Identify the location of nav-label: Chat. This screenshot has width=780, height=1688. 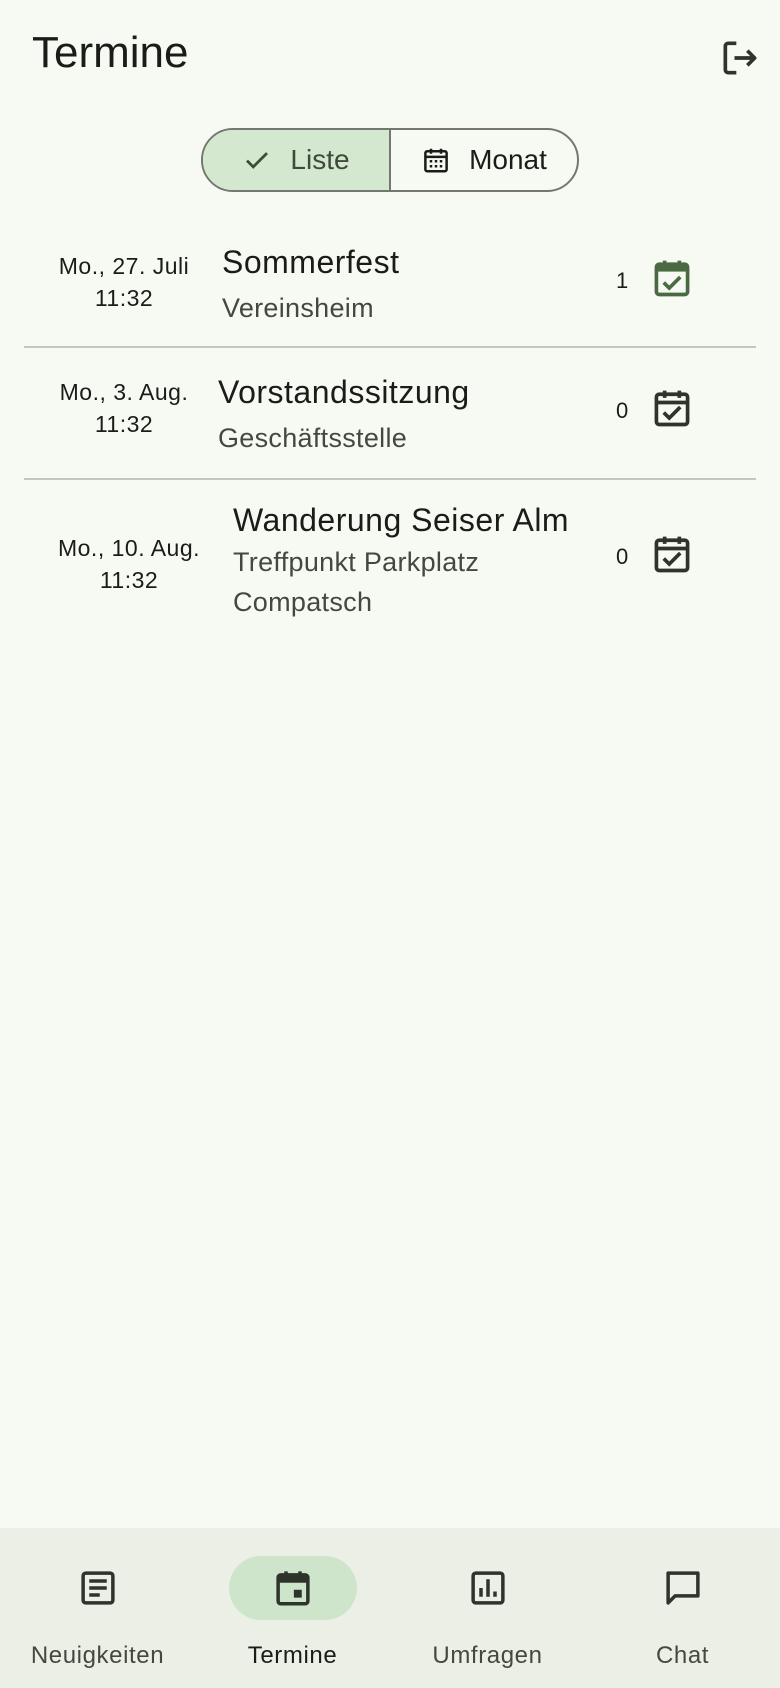
(682, 1655).